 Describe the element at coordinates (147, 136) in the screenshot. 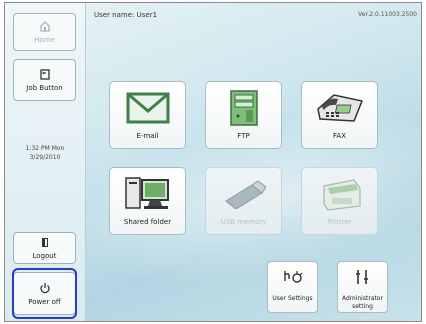

I see `email-label: E-mail` at that location.